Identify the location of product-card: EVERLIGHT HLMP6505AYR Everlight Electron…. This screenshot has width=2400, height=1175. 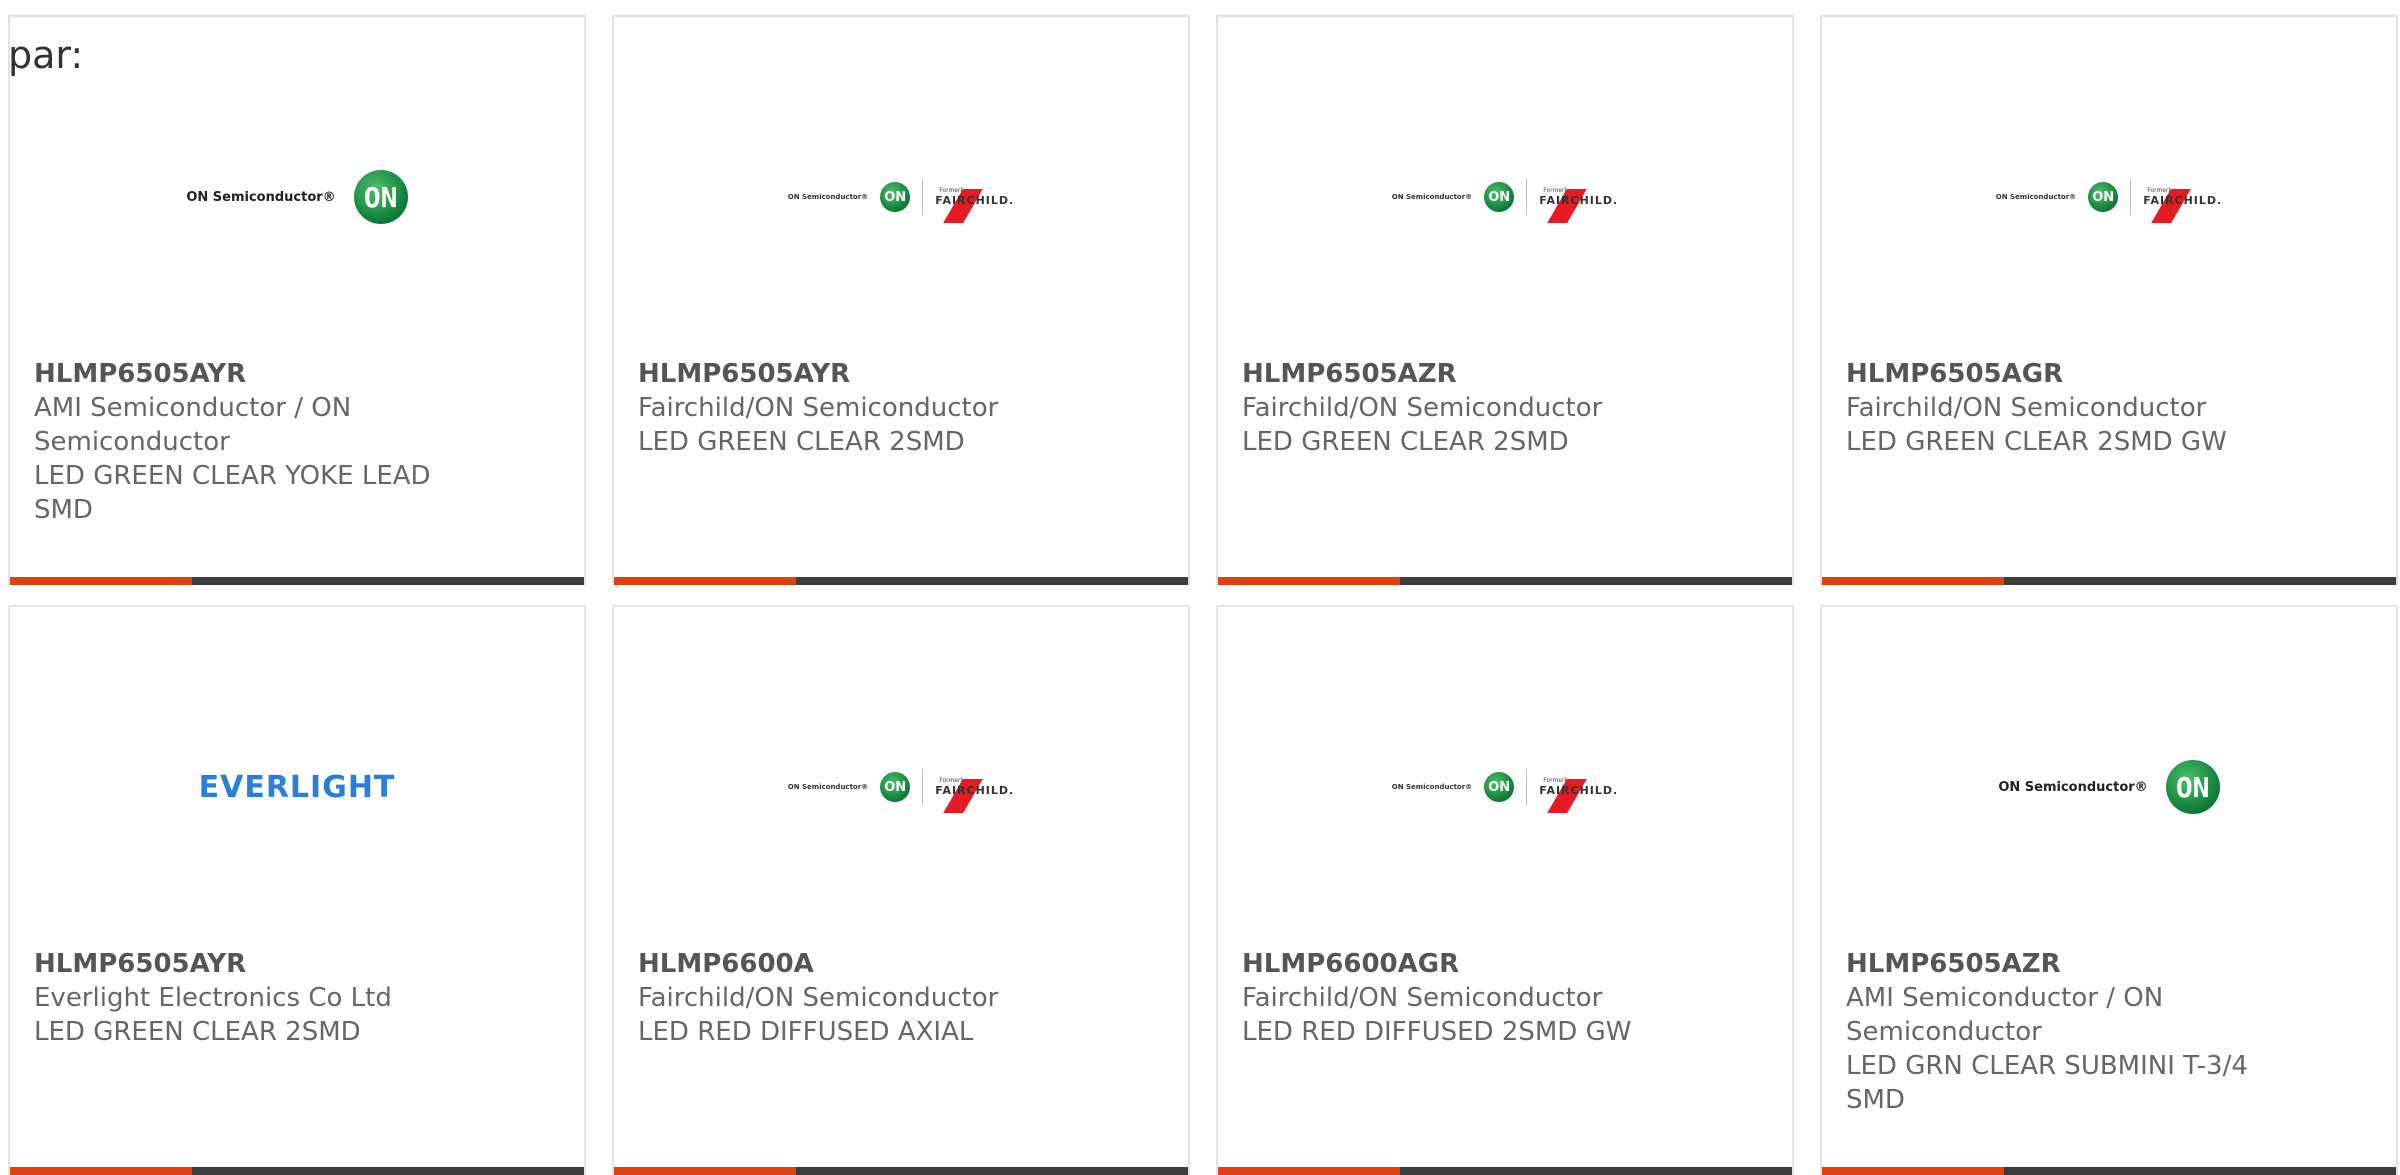
(297, 890).